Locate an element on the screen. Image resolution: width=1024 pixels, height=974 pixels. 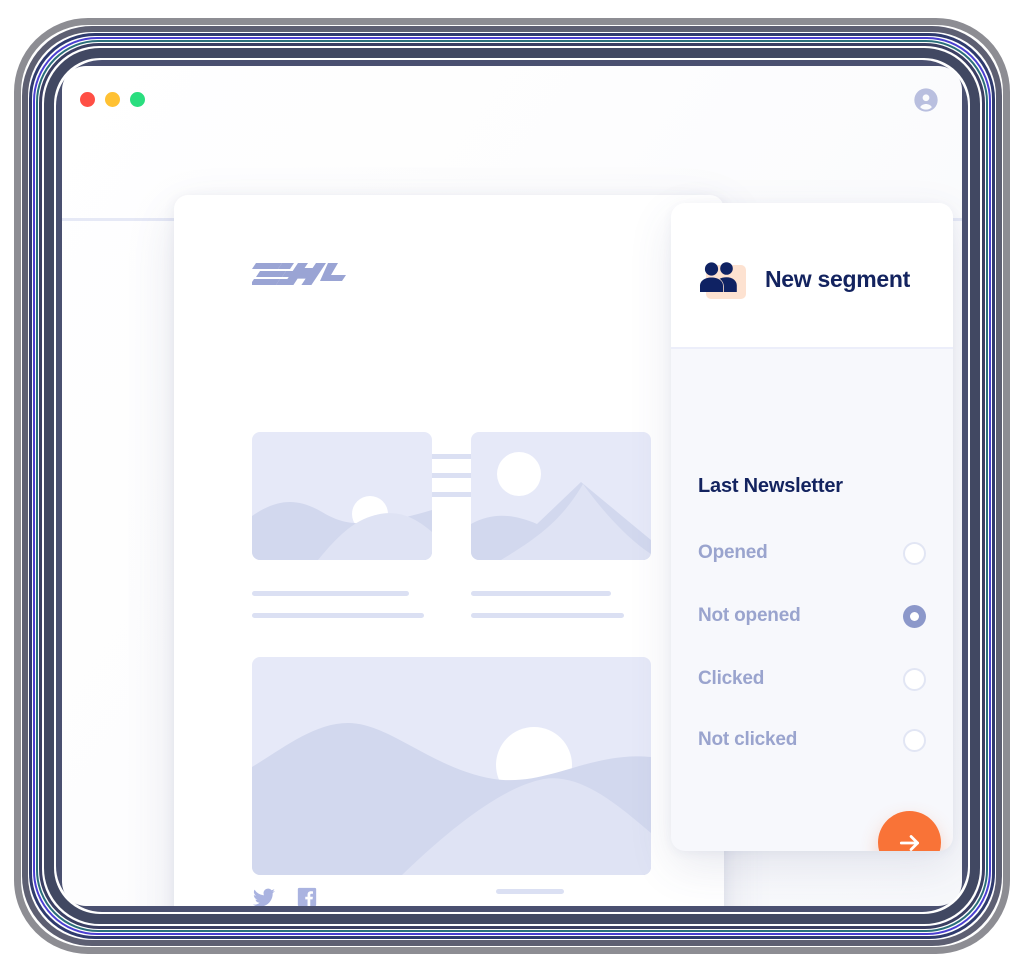
segment-panel-title: New segment is located at coordinates (837, 279).